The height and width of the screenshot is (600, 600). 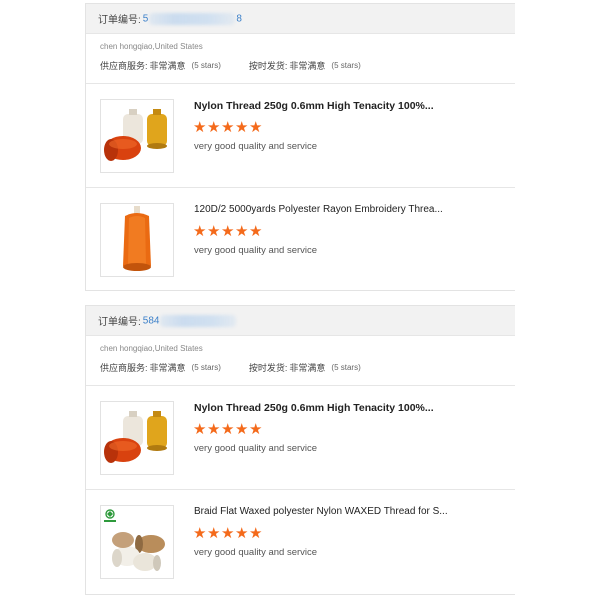 I want to click on embroidery-thread-cone-image, so click(x=137, y=240).